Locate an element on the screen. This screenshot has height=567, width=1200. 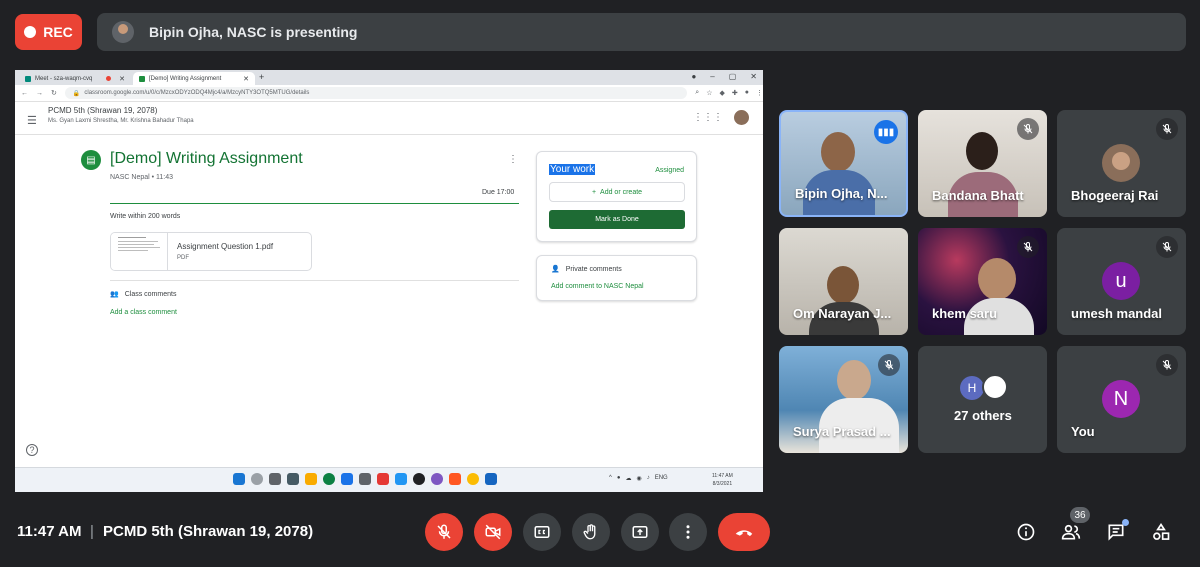
more-options-icon: ⋮ is located at coordinates (513, 159).